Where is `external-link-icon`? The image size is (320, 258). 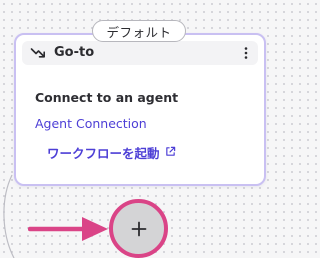
external-link-icon is located at coordinates (170, 151).